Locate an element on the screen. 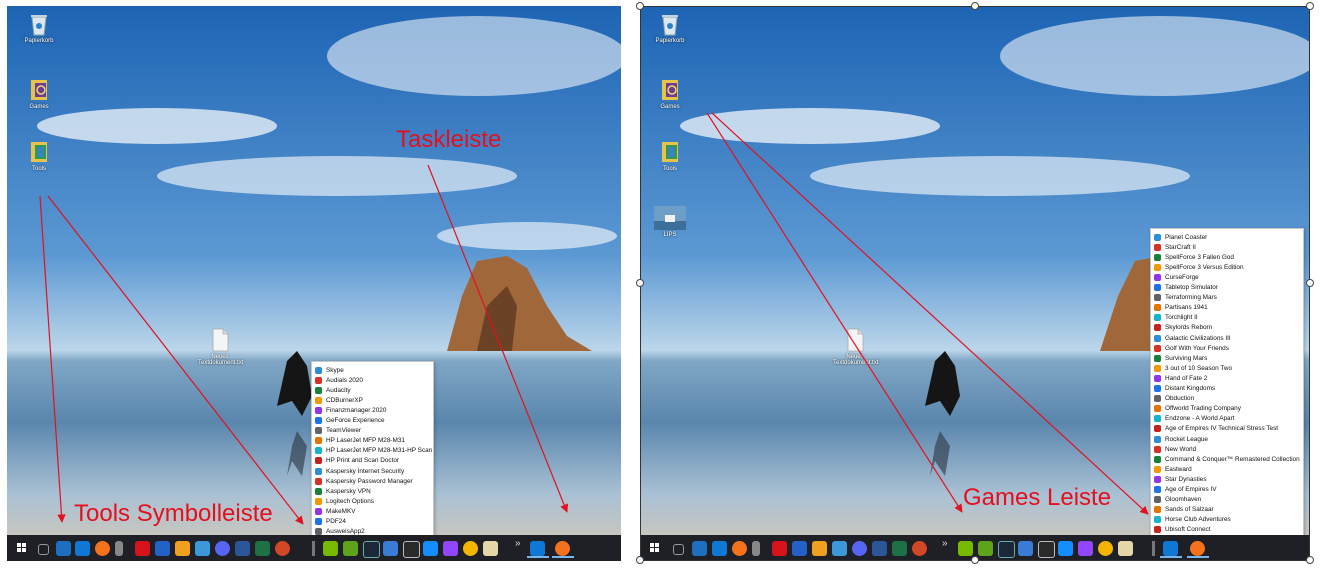 This screenshot has height=568, width=1321. menu-item: New World is located at coordinates (1227, 449).